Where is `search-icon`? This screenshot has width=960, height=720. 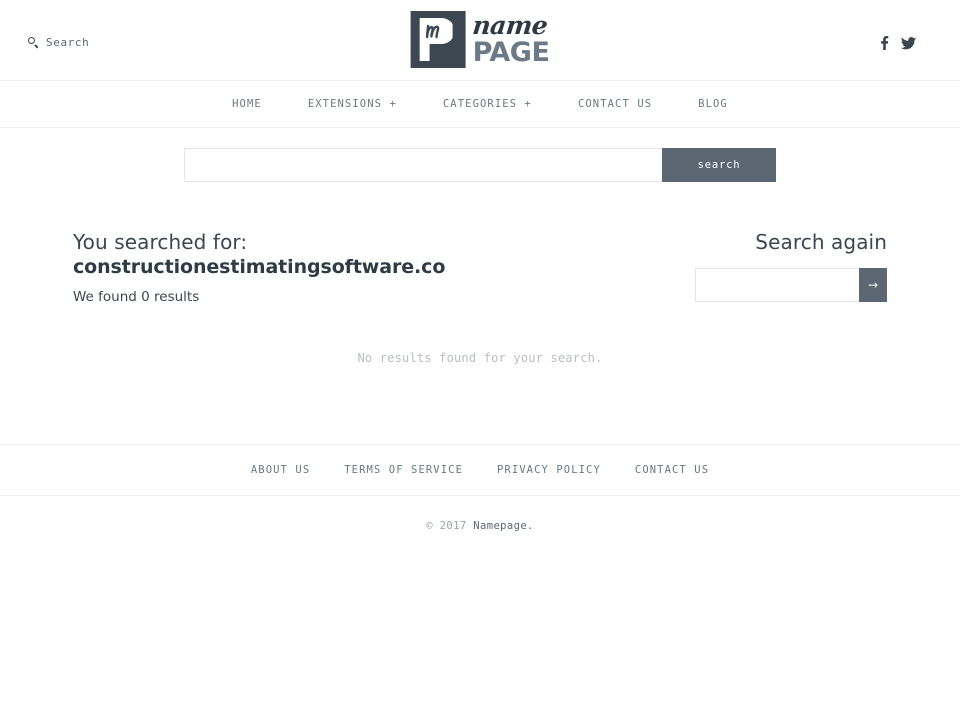
search-icon is located at coordinates (33, 42).